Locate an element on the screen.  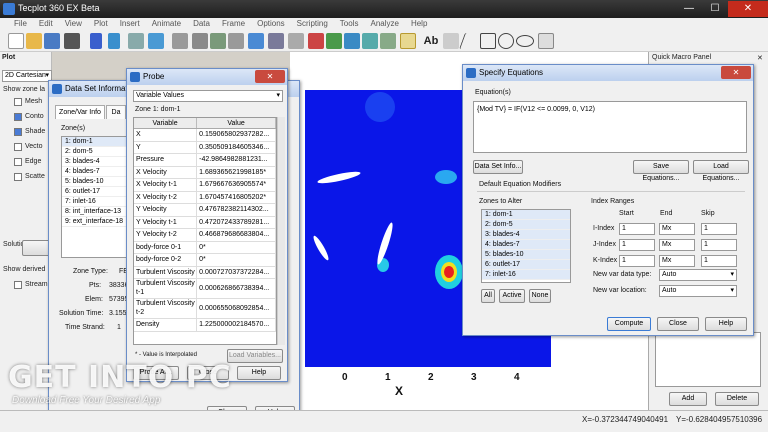
maximize-button: ☐ is located at coordinates (715, 9).